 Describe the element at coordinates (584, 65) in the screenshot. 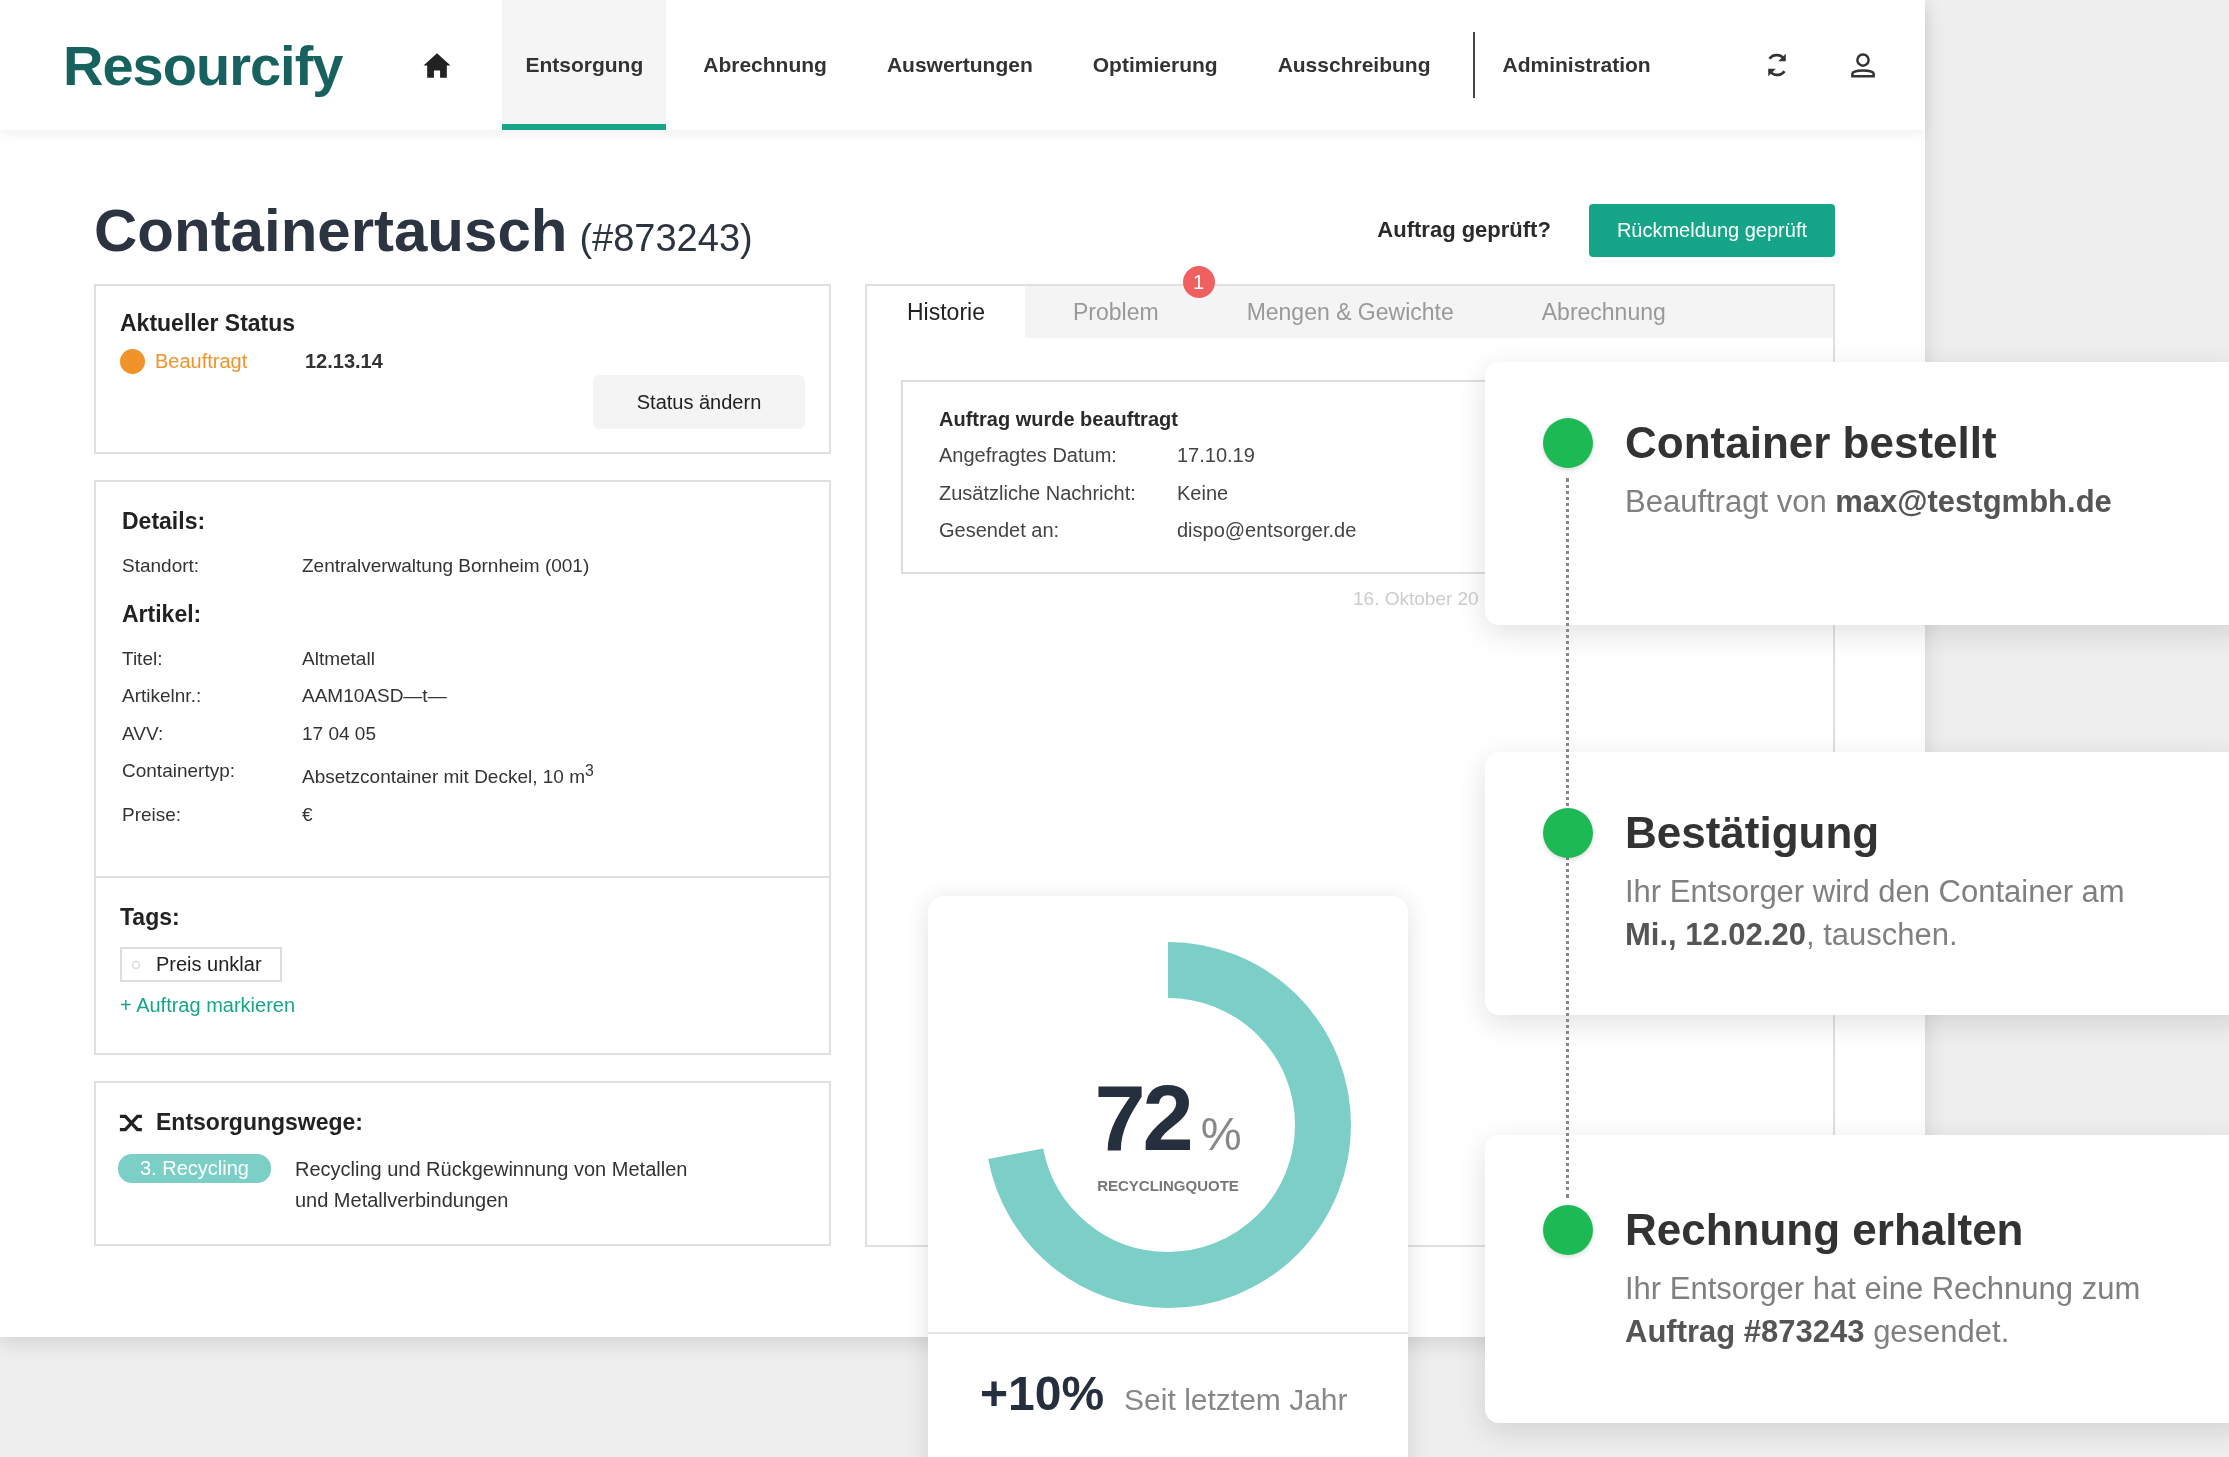

I see `nav-tab: Entsorgung` at that location.